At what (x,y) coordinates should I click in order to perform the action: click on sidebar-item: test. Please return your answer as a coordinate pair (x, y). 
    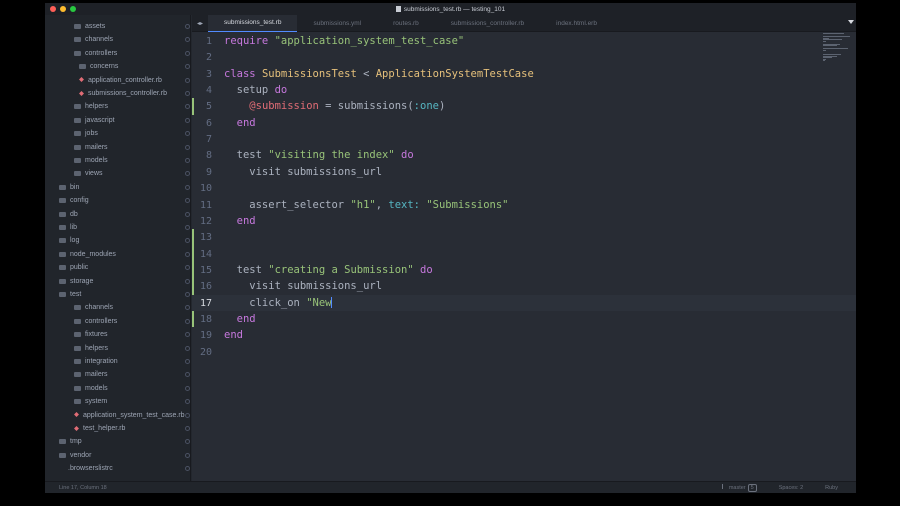
    Looking at the image, I should click on (70, 294).